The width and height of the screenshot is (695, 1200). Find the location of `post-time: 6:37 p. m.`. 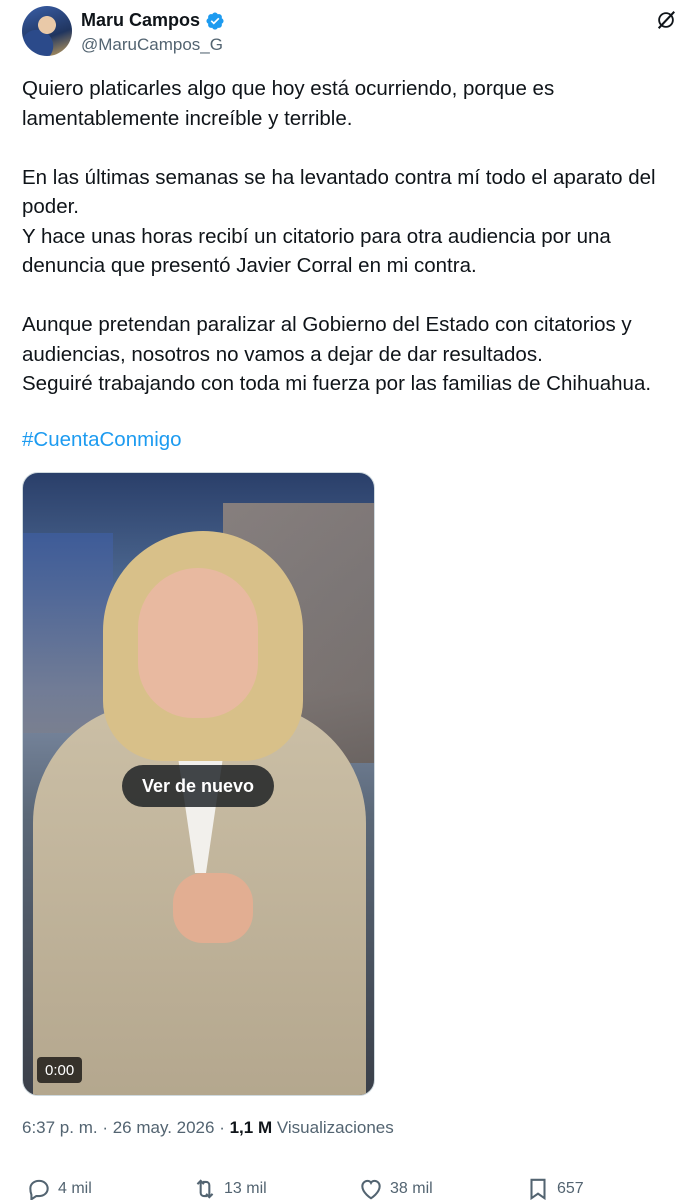

post-time: 6:37 p. m. is located at coordinates (60, 1128).